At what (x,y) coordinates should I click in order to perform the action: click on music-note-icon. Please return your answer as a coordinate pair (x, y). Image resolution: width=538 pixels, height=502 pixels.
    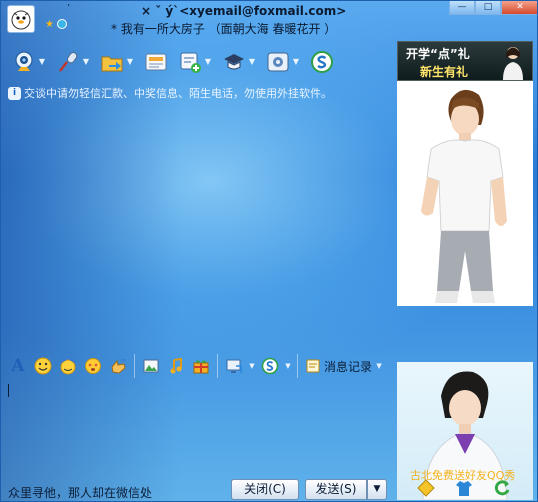
    Looking at the image, I should click on (176, 365).